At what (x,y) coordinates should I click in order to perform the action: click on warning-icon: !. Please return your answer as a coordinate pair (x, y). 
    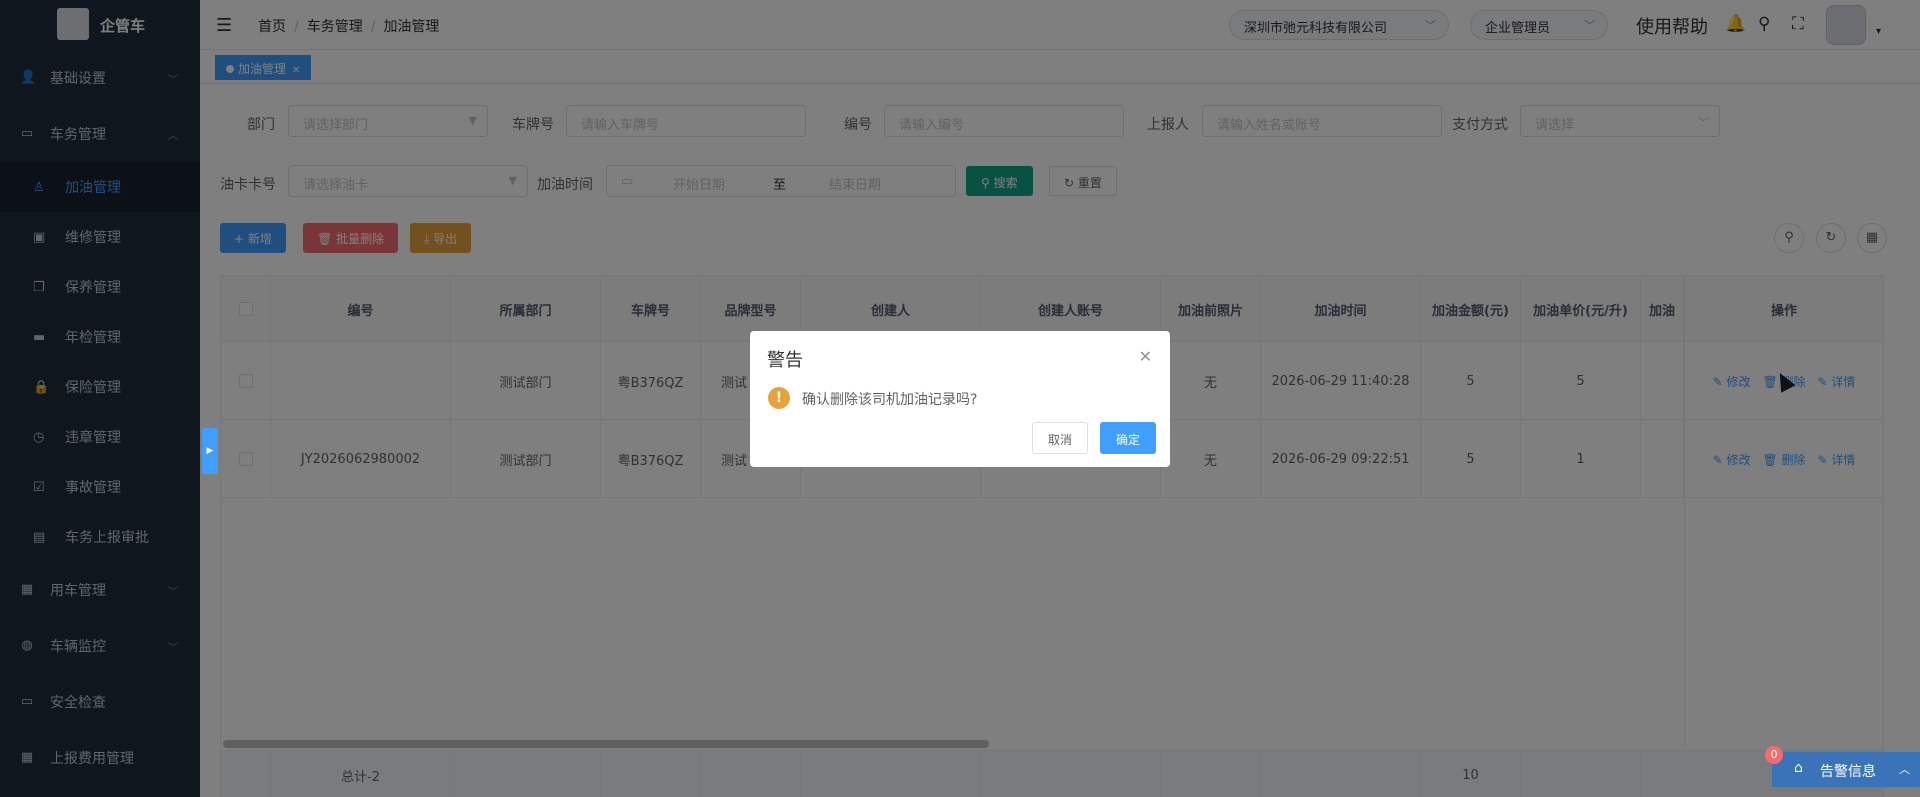
    Looking at the image, I should click on (779, 398).